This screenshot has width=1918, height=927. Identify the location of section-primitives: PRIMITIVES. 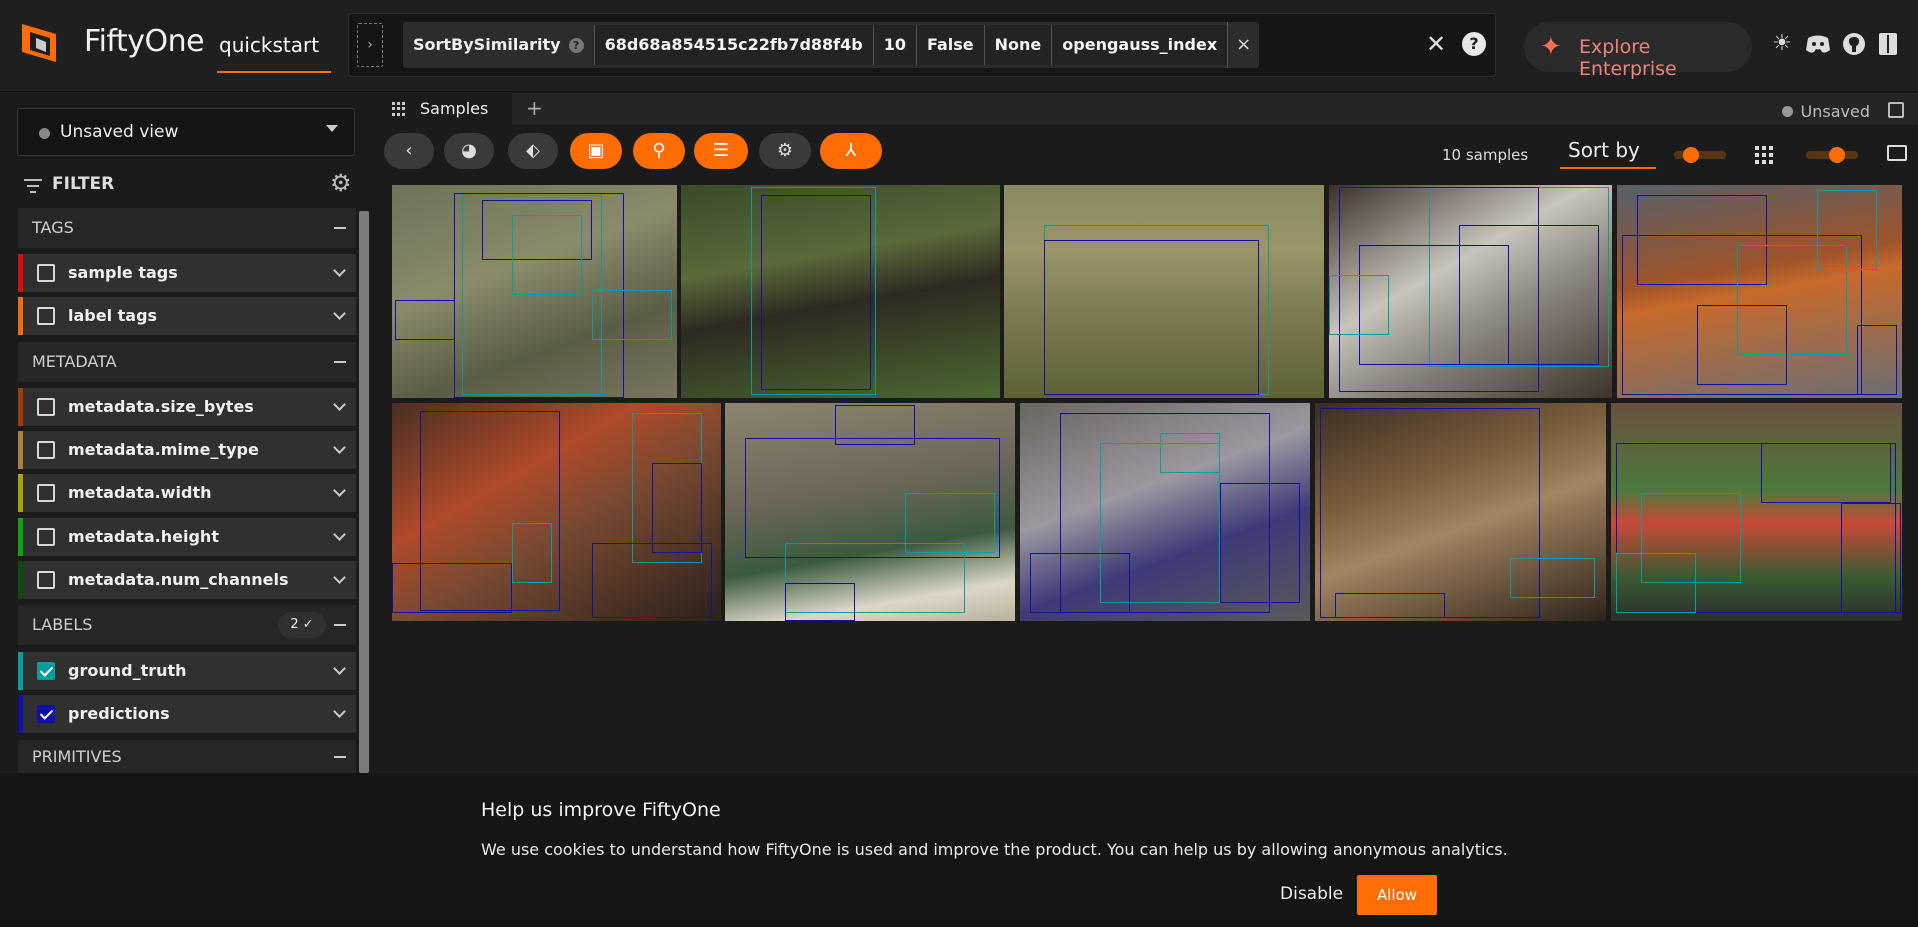
(187, 756).